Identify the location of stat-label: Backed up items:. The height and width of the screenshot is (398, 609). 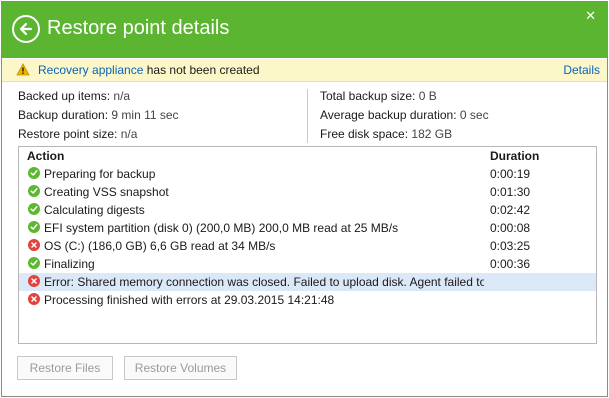
(64, 96).